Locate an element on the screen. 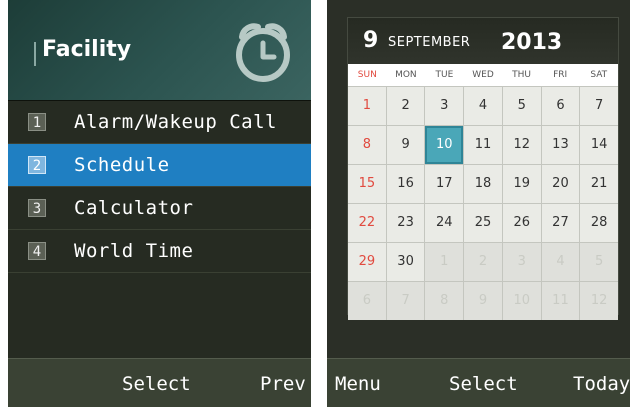 The image size is (630, 407). facility-header: Facility is located at coordinates (159, 50).